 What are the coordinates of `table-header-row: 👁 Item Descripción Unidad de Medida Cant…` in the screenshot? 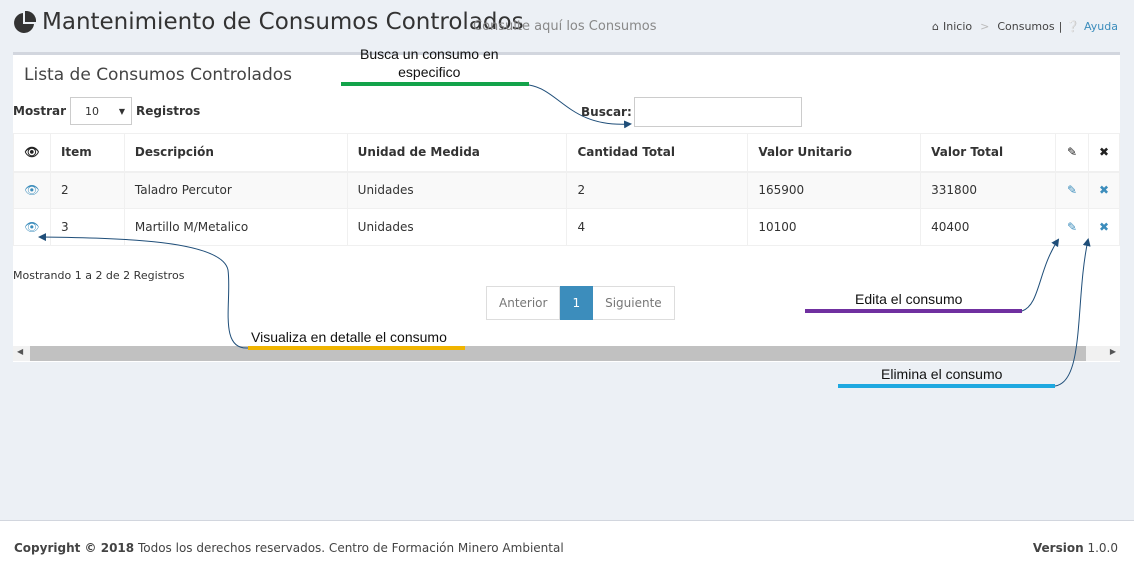 It's located at (567, 153).